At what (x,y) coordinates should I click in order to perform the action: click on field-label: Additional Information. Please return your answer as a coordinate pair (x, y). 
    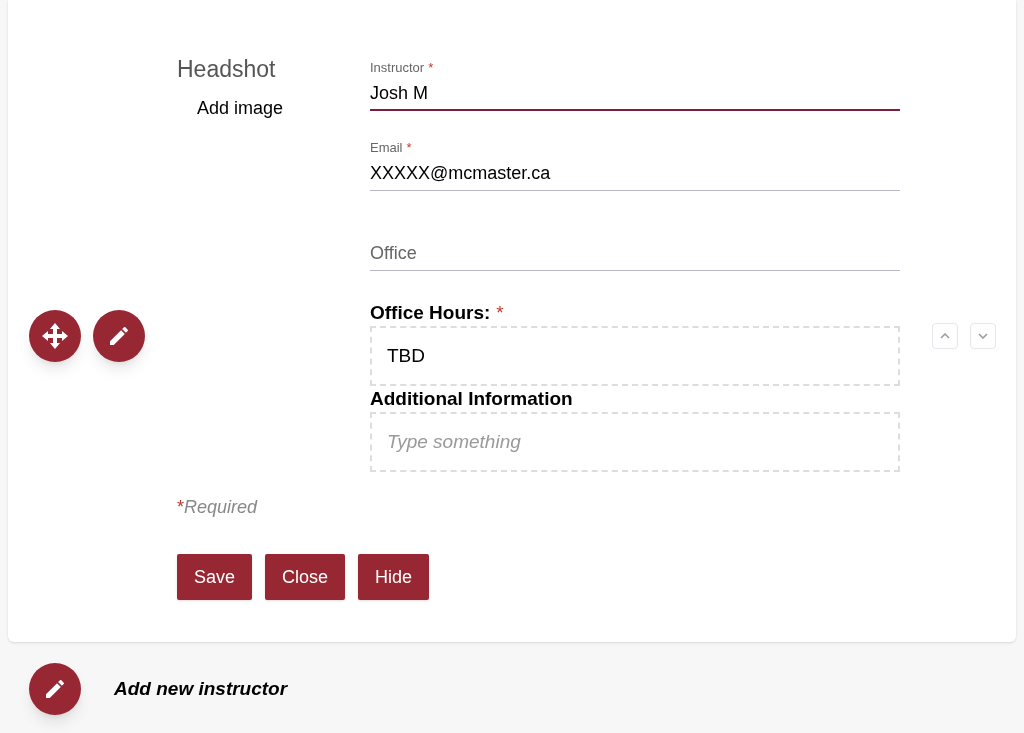
    Looking at the image, I should click on (471, 399).